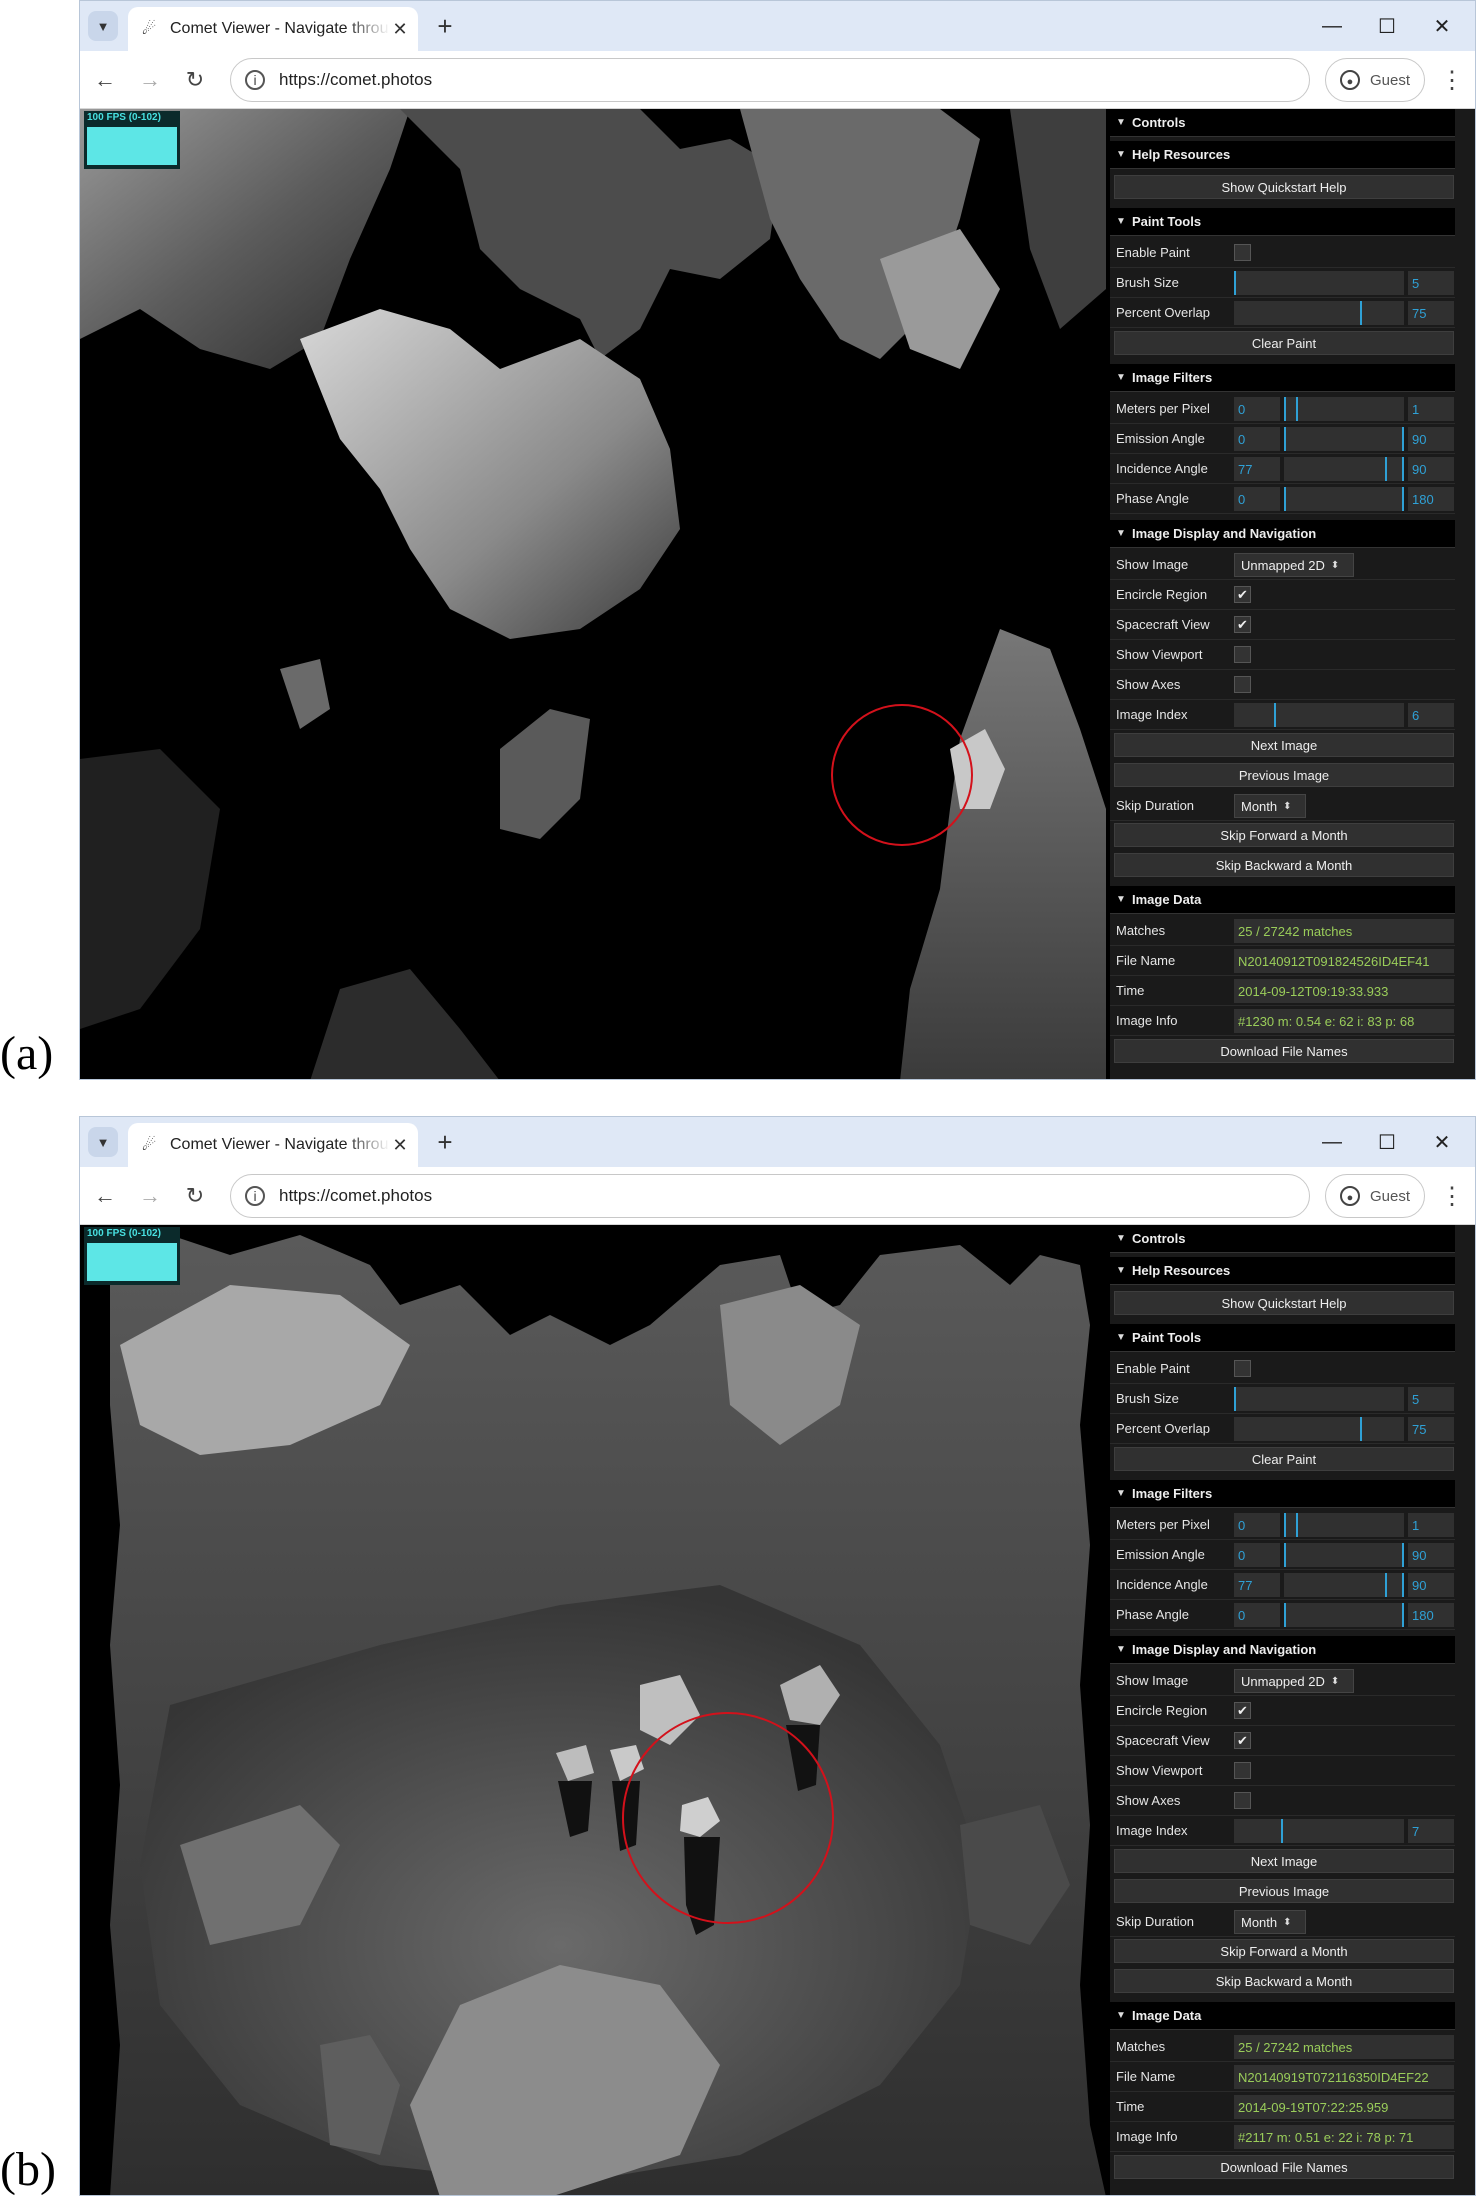 The height and width of the screenshot is (2200, 1483). Describe the element at coordinates (1242, 1770) in the screenshot. I see `show-viewport-checkbox` at that location.